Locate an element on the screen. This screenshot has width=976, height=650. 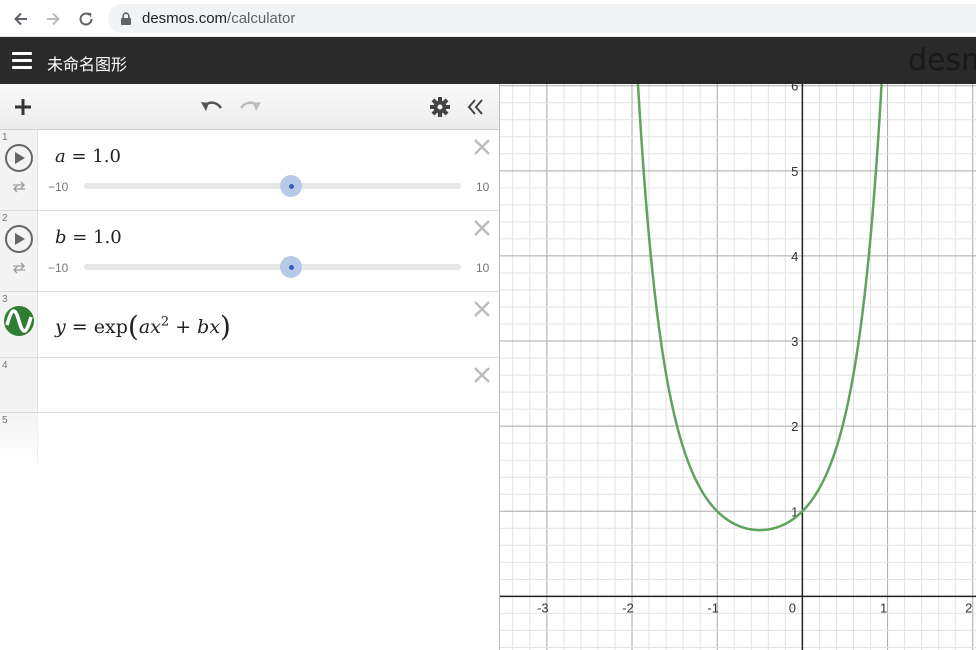
forward-arrow-icon is located at coordinates (53, 19).